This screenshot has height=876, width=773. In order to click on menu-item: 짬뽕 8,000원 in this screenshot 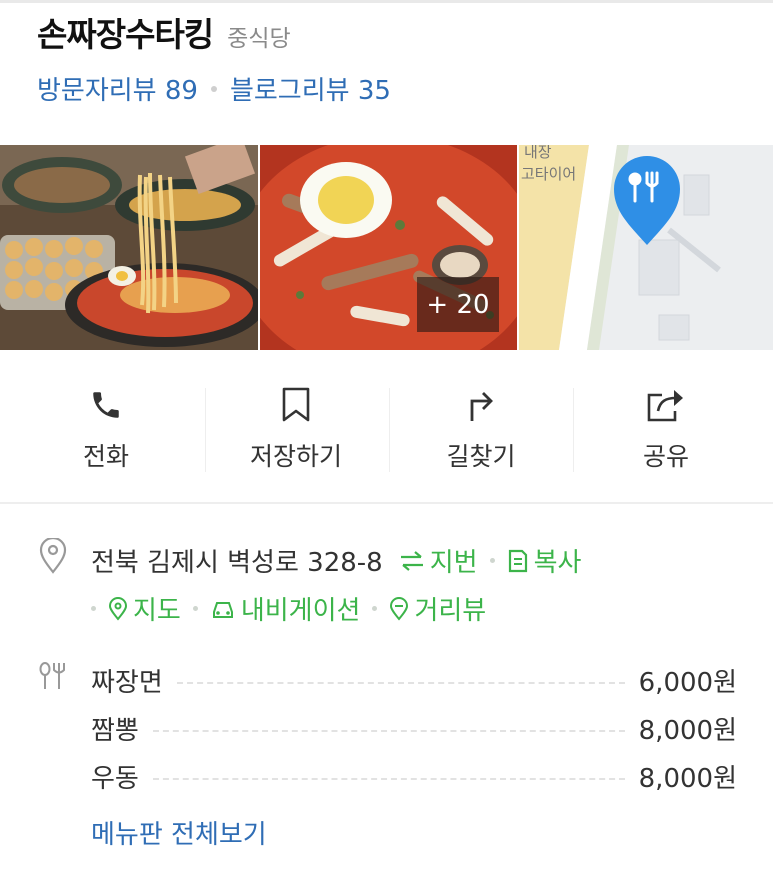, I will do `click(414, 728)`.